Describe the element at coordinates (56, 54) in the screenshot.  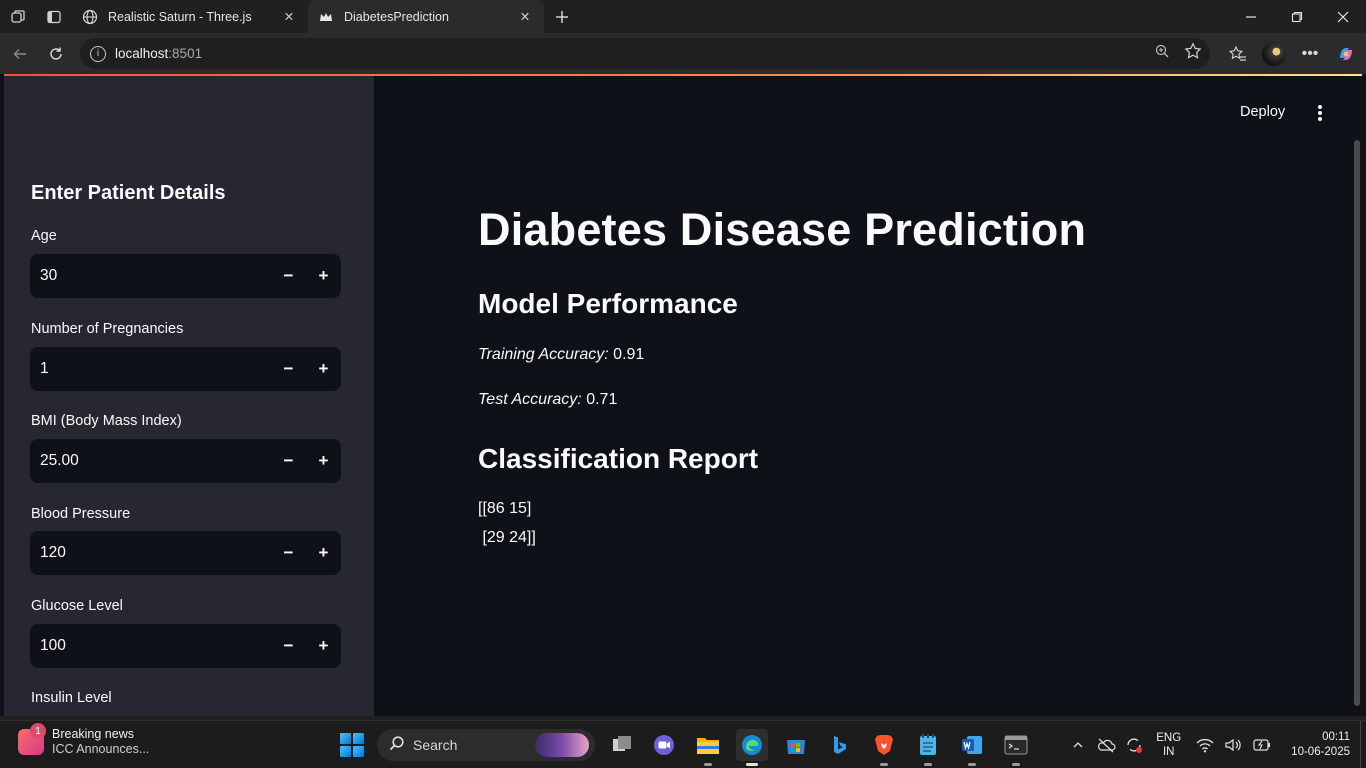
I see `refresh-icon` at that location.